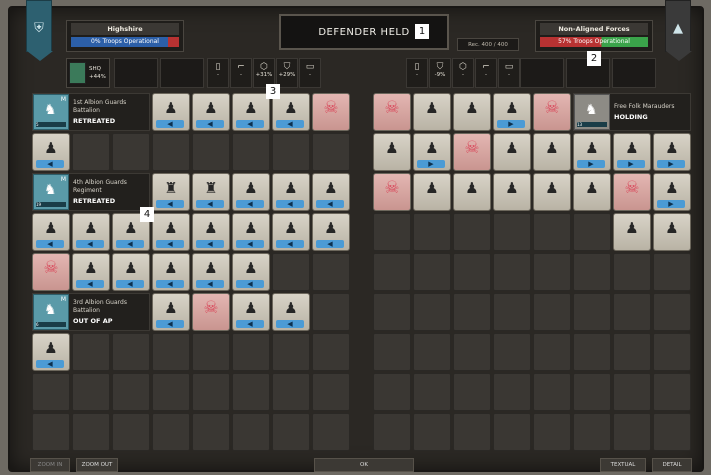  What do you see at coordinates (88, 73) in the screenshot?
I see `hq-slot: SHQ +44%` at bounding box center [88, 73].